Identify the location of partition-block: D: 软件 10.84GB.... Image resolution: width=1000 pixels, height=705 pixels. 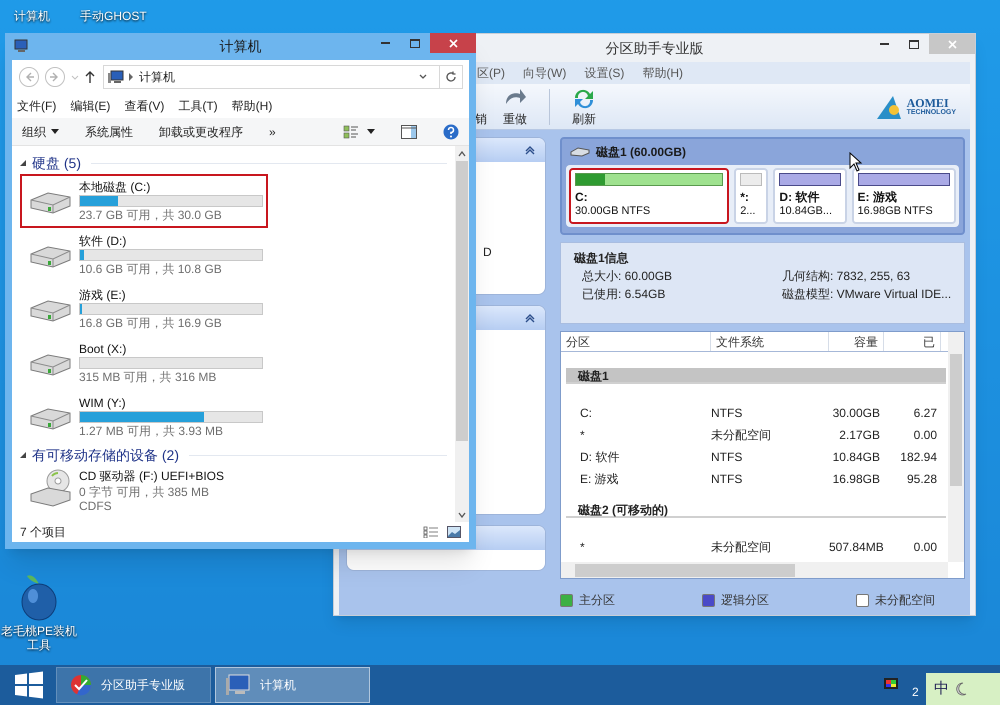
(810, 196).